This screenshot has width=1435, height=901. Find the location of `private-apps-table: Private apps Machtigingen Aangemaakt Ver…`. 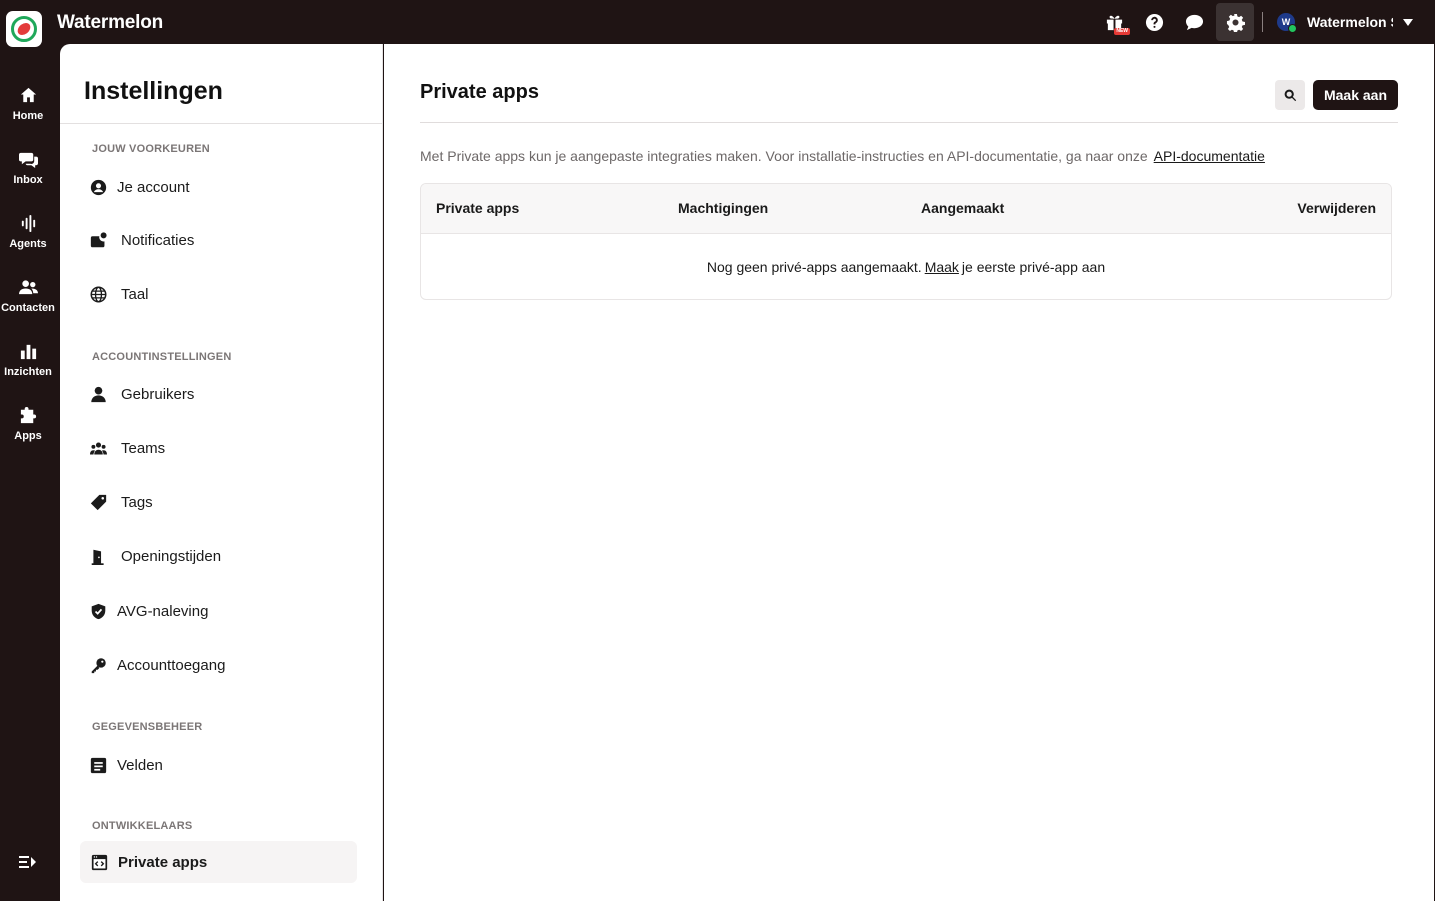

private-apps-table: Private apps Machtigingen Aangemaakt Ver… is located at coordinates (906, 241).